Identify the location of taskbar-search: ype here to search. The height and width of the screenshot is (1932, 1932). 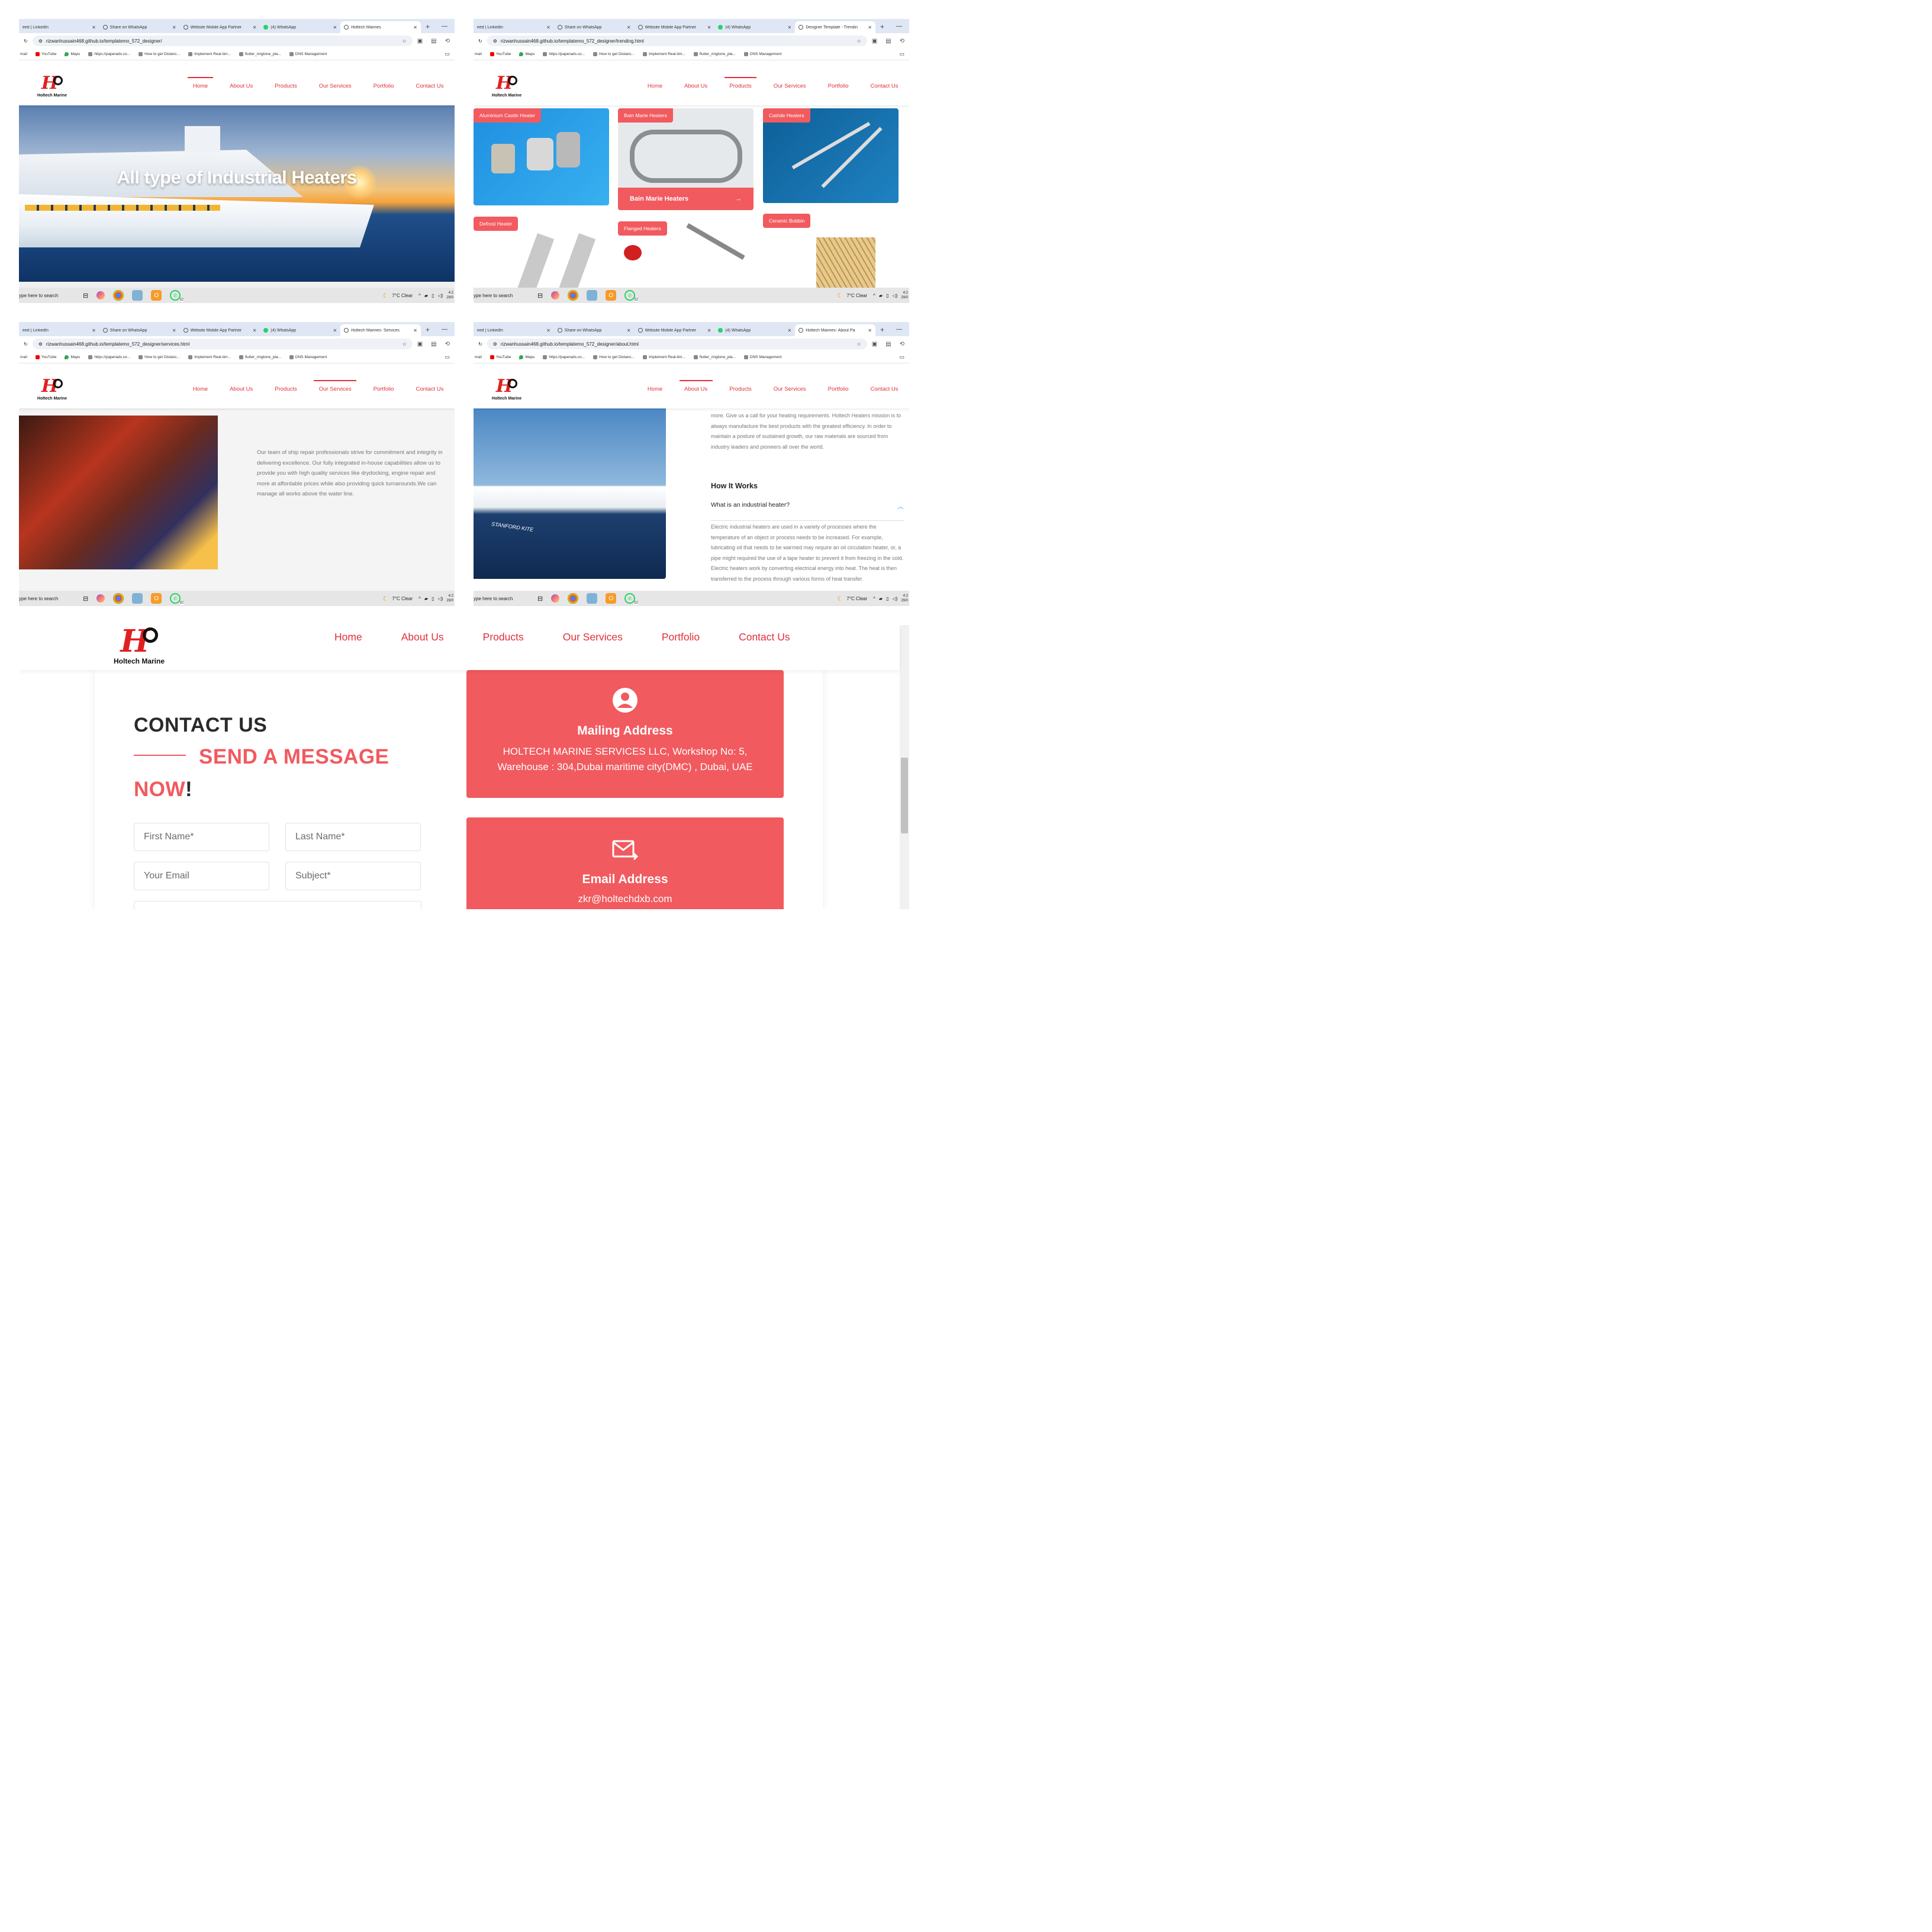
(48, 295).